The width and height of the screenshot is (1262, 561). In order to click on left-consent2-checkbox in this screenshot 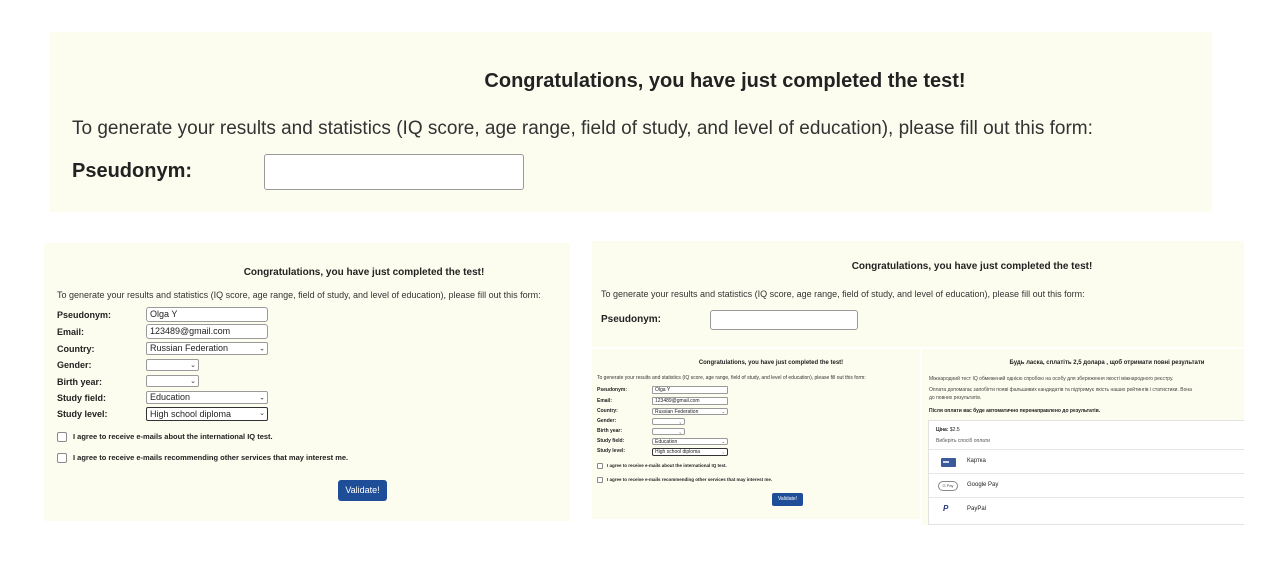, I will do `click(62, 458)`.